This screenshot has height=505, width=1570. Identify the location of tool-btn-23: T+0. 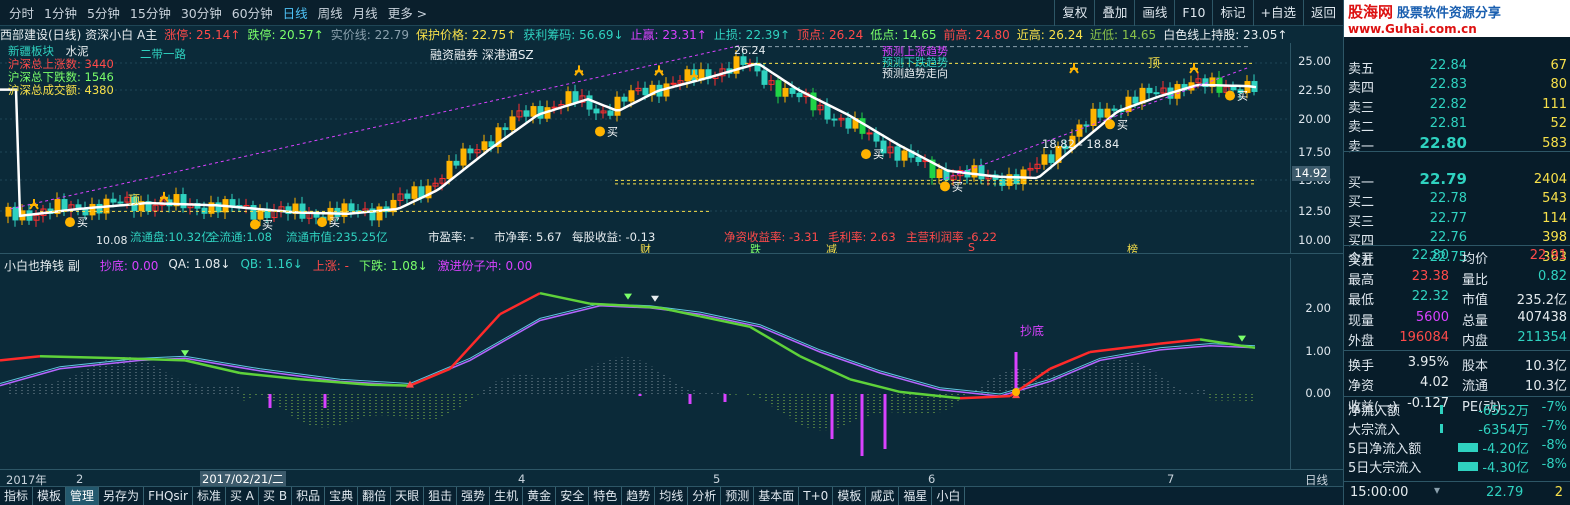
(816, 496).